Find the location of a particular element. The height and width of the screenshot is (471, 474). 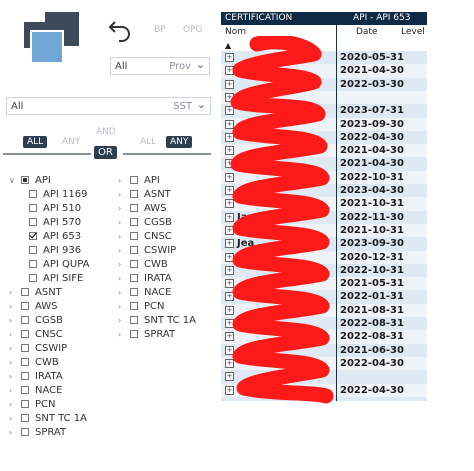

right-slicer-item: › CSWIP is located at coordinates (168, 251).